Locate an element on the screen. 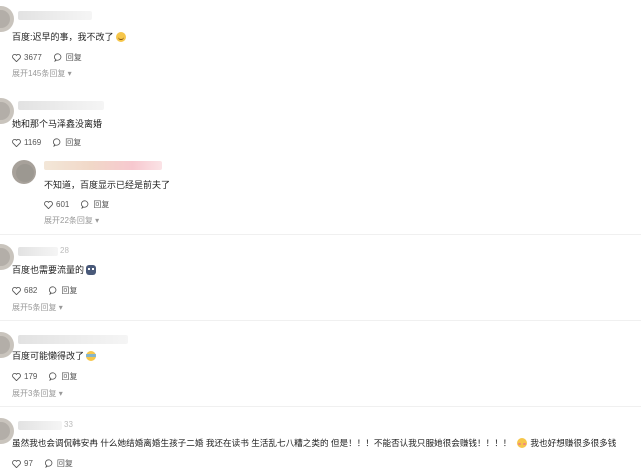 The height and width of the screenshot is (474, 641). comment-text: 百度可能懒得改了 is located at coordinates (54, 355).